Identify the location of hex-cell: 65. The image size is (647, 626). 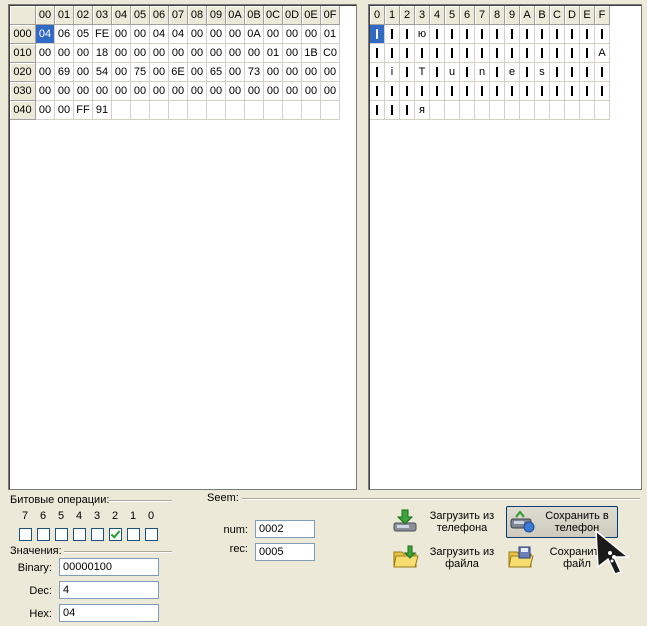
(216, 72).